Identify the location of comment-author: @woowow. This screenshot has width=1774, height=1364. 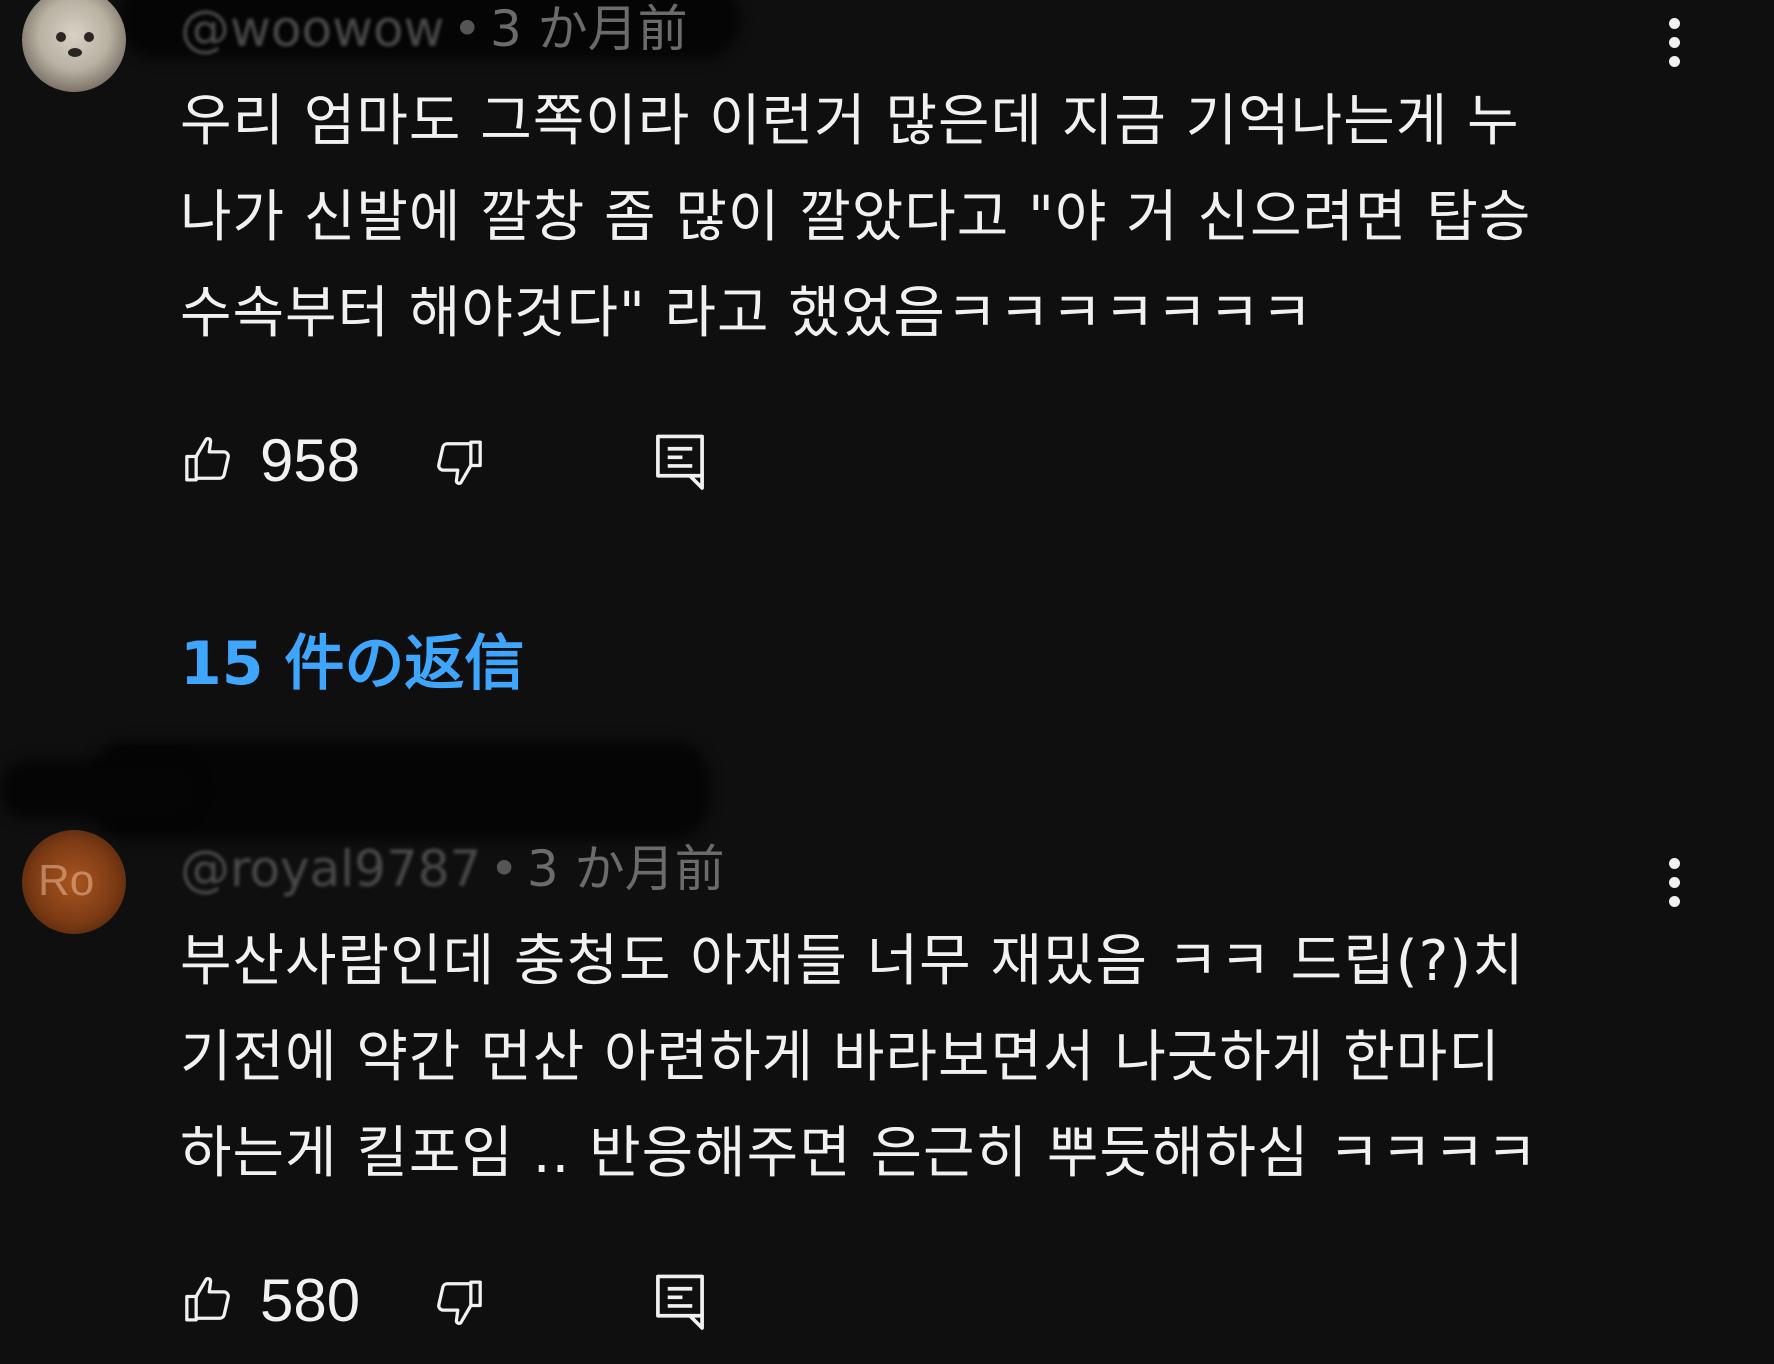
(312, 29).